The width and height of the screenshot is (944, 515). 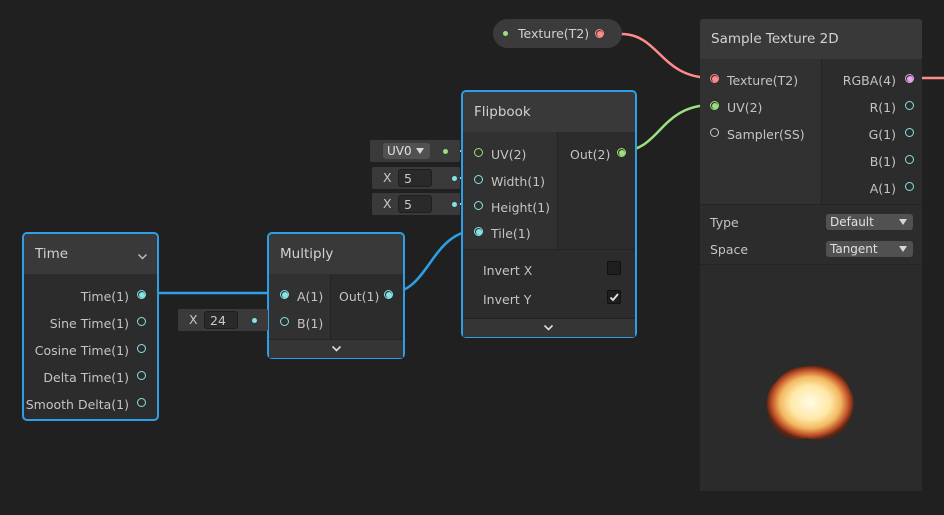 What do you see at coordinates (810, 402) in the screenshot?
I see `explosion-preview-icon` at bounding box center [810, 402].